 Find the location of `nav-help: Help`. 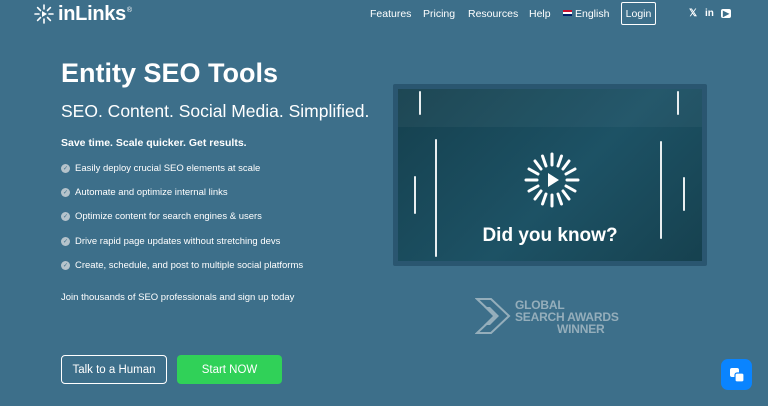

nav-help: Help is located at coordinates (540, 14).